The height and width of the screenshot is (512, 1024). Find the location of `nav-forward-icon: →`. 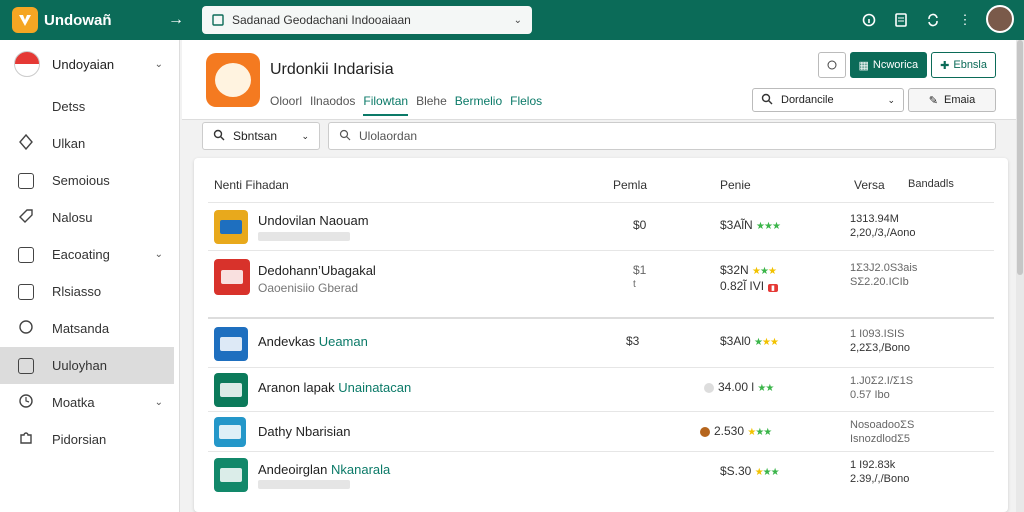

nav-forward-icon: → is located at coordinates (176, 20).